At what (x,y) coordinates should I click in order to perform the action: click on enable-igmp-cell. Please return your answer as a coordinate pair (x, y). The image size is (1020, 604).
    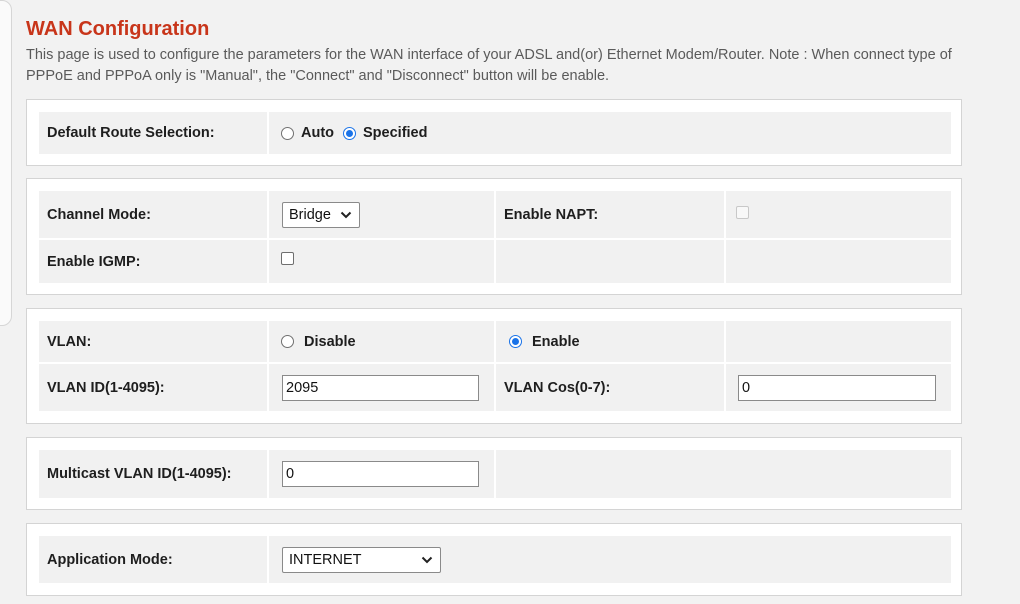
    Looking at the image, I should click on (381, 261).